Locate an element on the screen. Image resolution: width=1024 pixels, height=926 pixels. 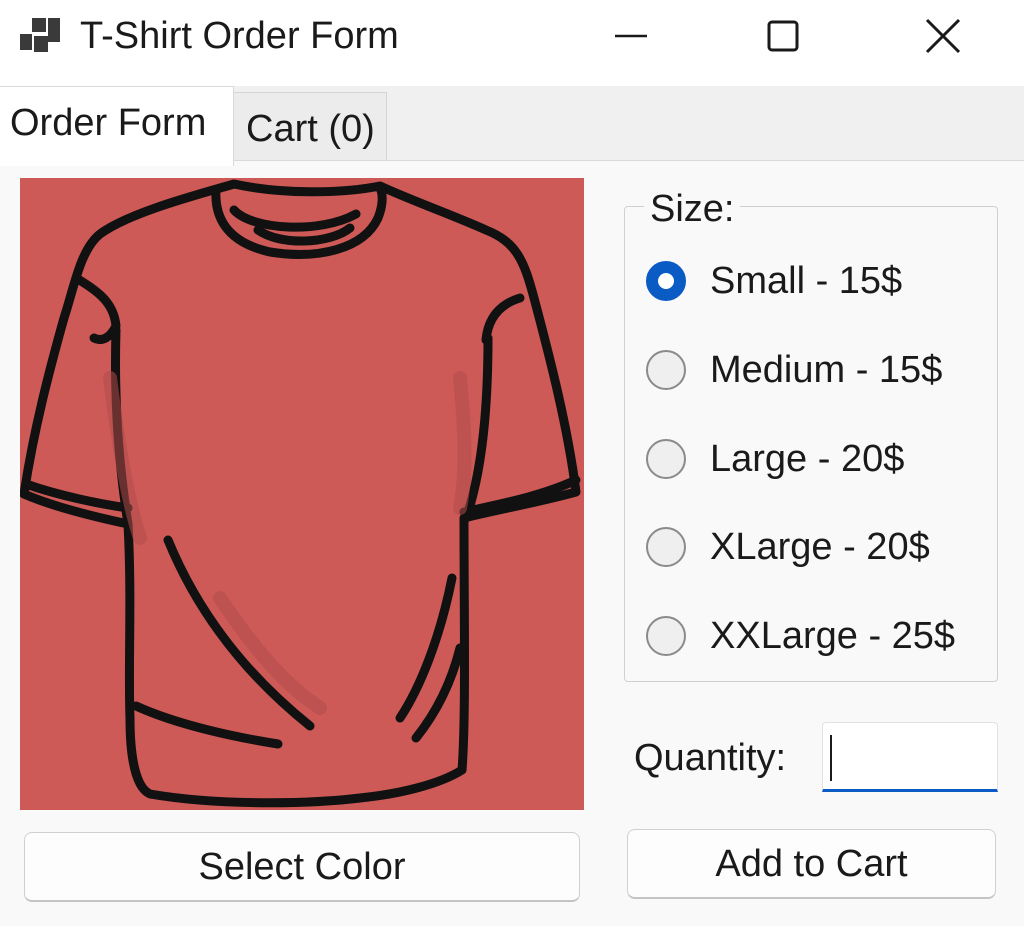
text-caret is located at coordinates (831, 758).